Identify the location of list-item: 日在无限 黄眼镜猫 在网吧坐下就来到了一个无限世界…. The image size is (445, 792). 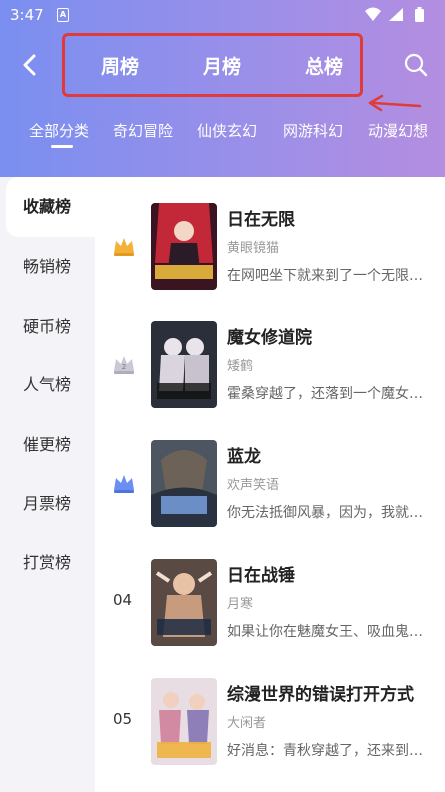
(270, 233).